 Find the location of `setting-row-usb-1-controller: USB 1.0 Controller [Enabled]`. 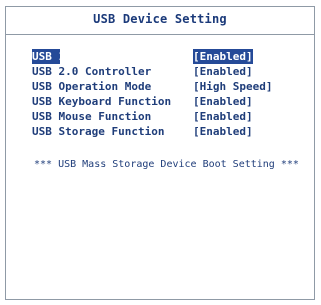

setting-row-usb-1-controller: USB 1.0 Controller [Enabled] is located at coordinates (167, 56).